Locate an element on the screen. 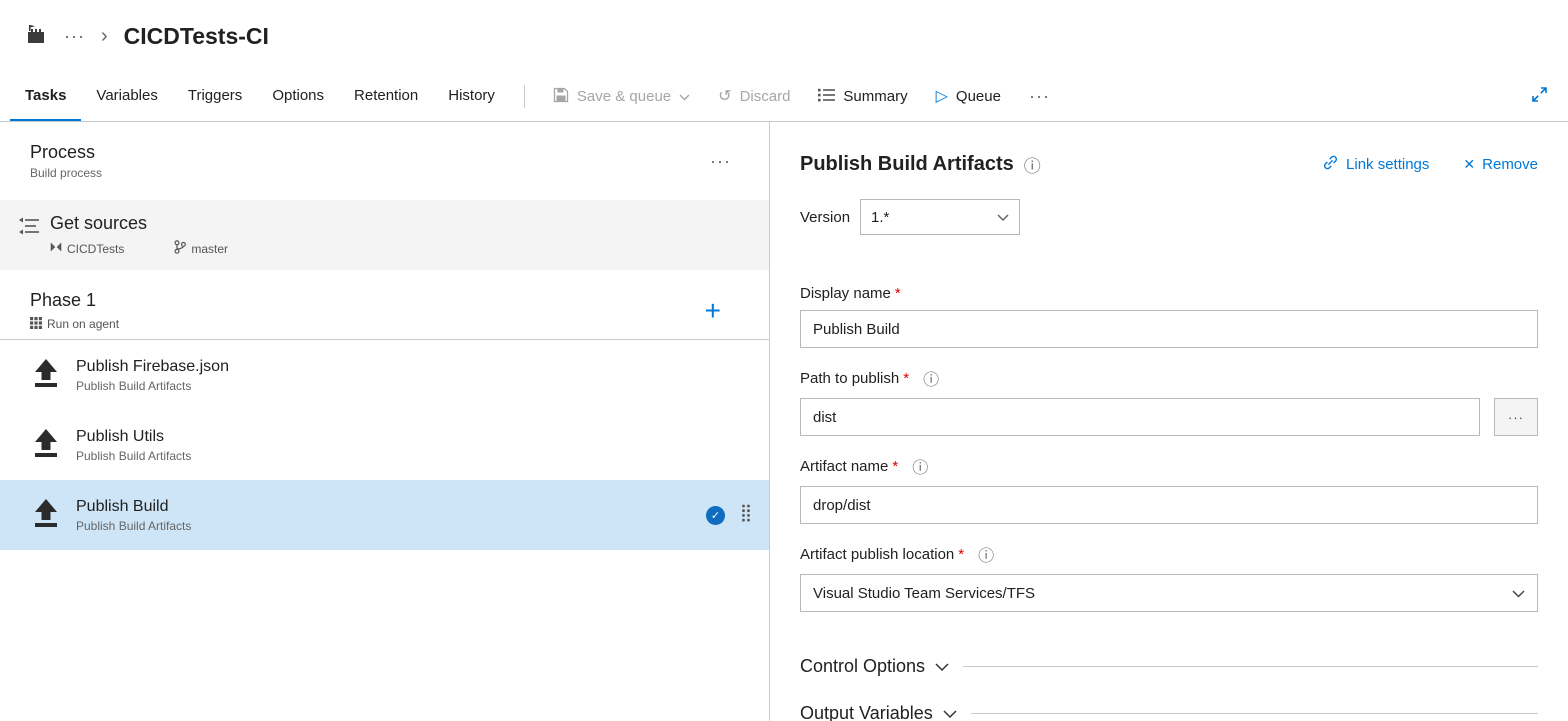  version-dropdown: 1.* is located at coordinates (940, 217).